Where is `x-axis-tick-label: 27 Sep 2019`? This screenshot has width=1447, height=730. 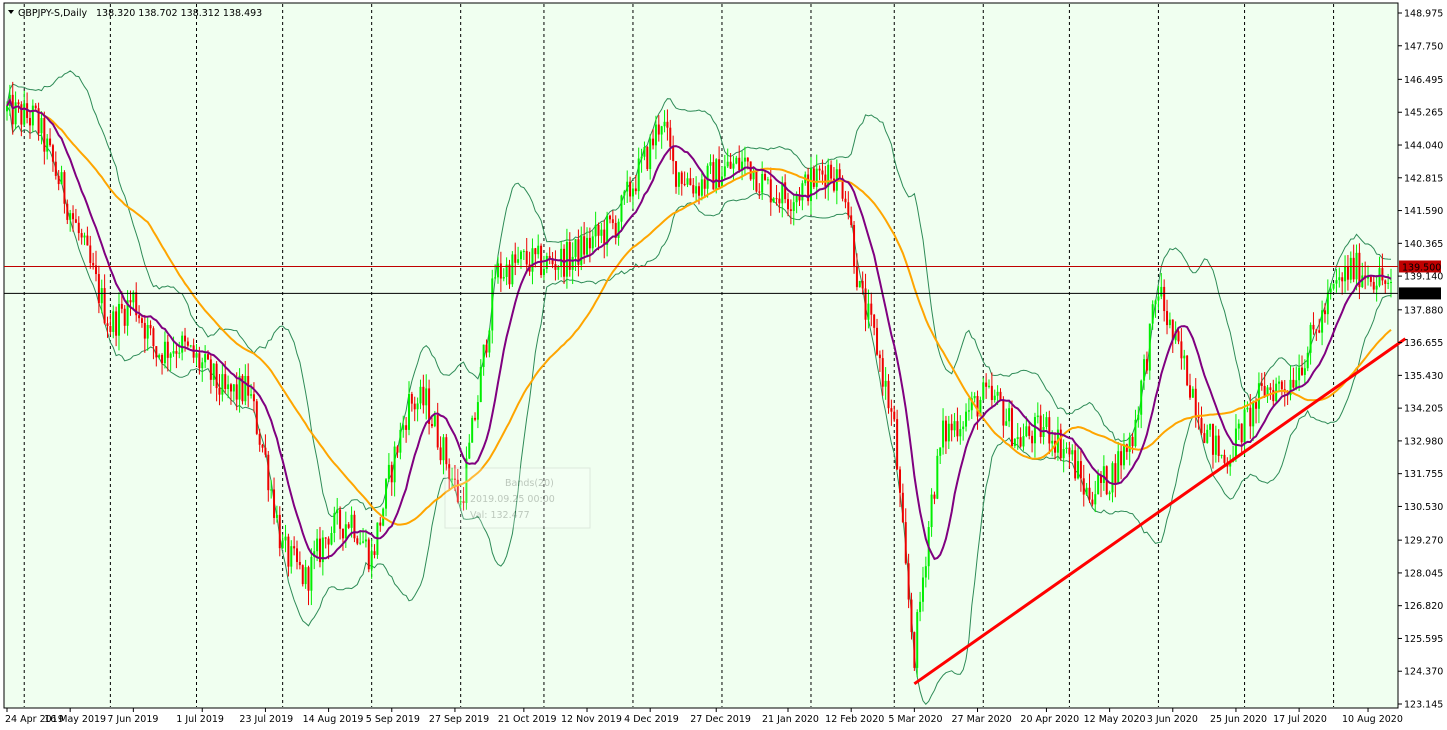 x-axis-tick-label: 27 Sep 2019 is located at coordinates (459, 719).